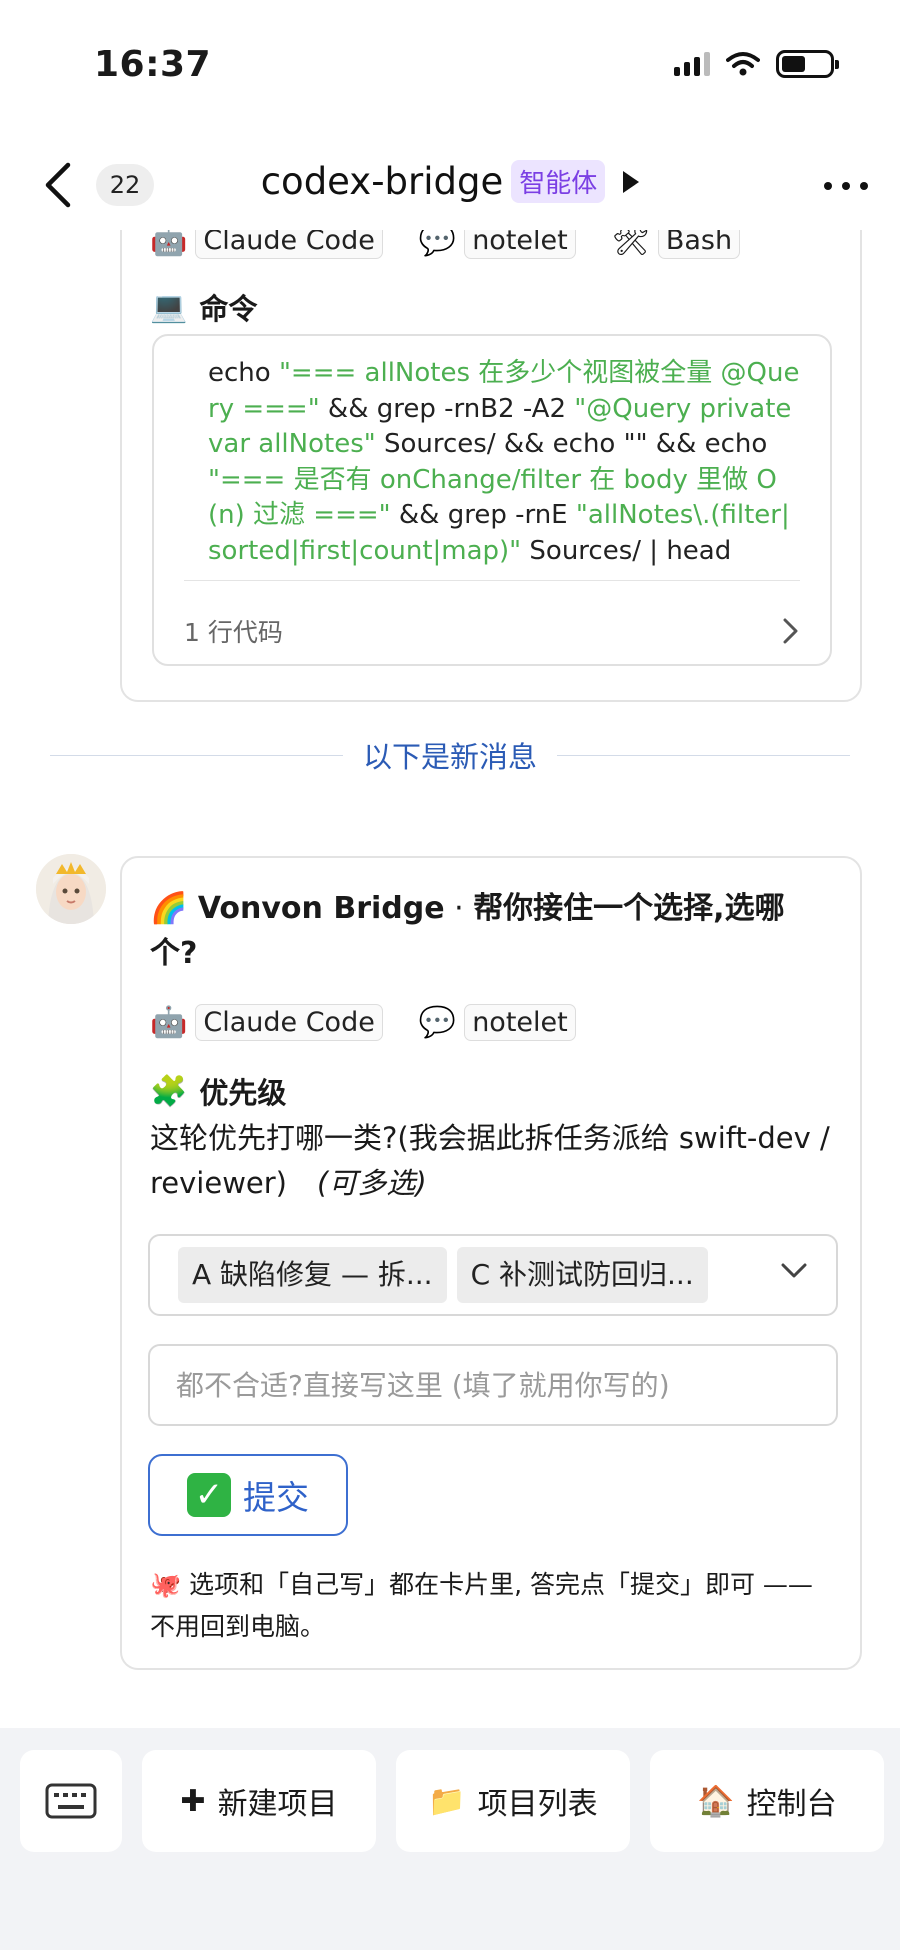 The height and width of the screenshot is (1950, 900). I want to click on new-messages-label: 以下是新消息, so click(450, 757).